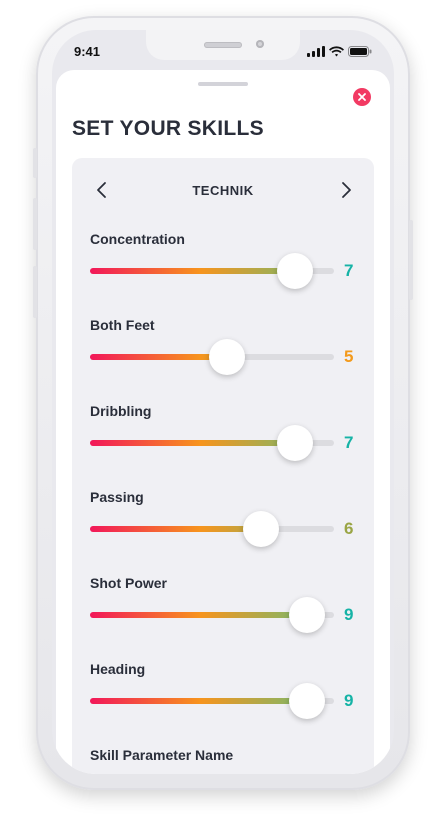  I want to click on wifi-icon, so click(336, 51).